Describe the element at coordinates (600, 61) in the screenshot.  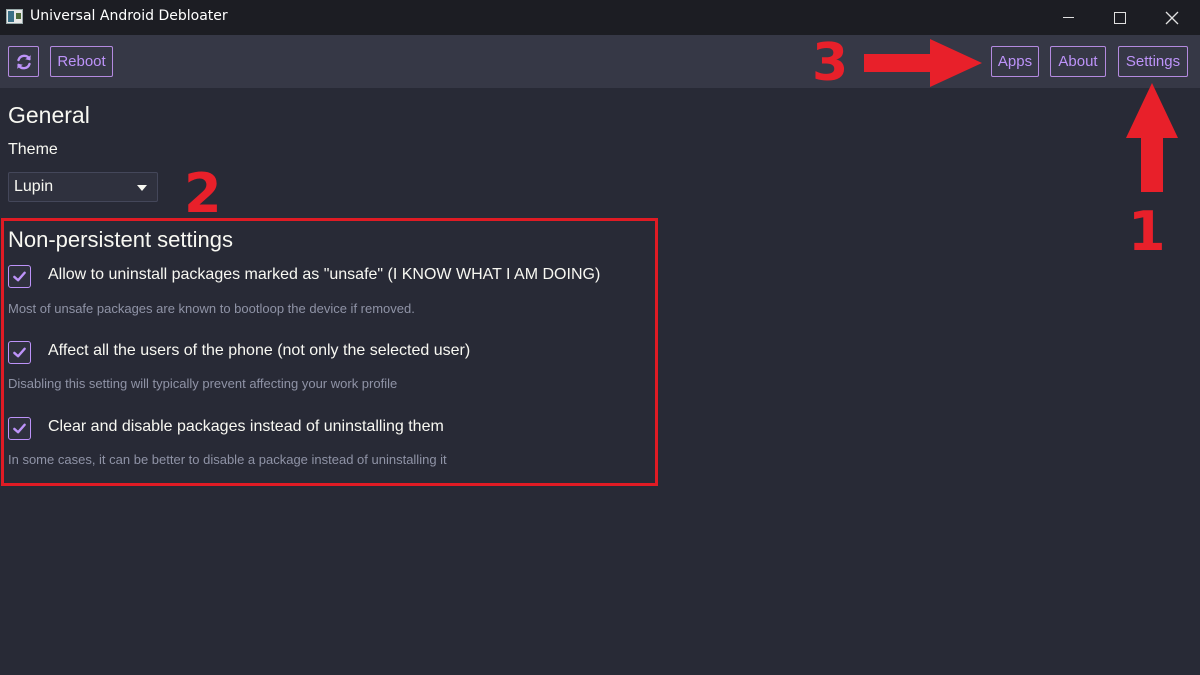
I see `toolbar: Reboot Apps About Settings` at that location.